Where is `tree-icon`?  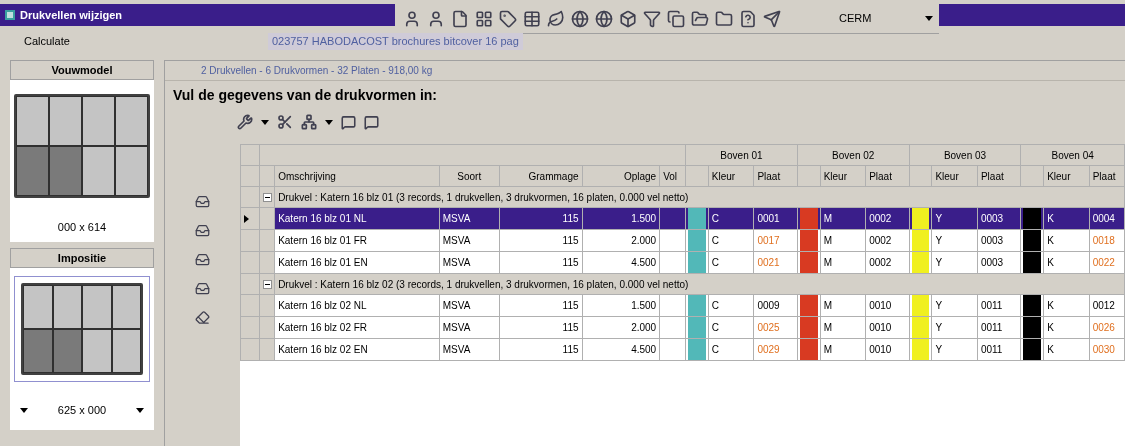 tree-icon is located at coordinates (309, 122).